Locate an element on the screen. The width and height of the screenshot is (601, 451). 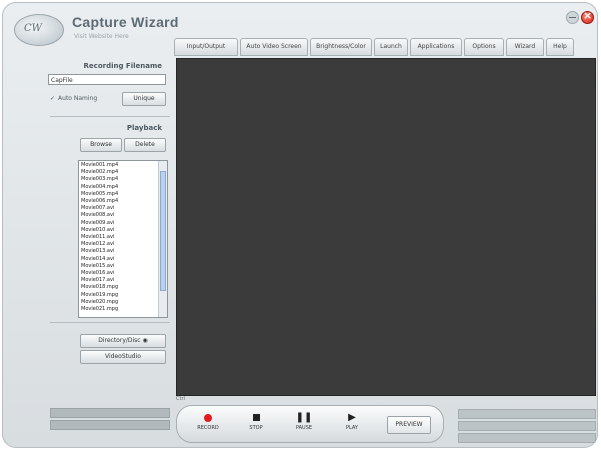
tab-launch: Launch is located at coordinates (391, 47).